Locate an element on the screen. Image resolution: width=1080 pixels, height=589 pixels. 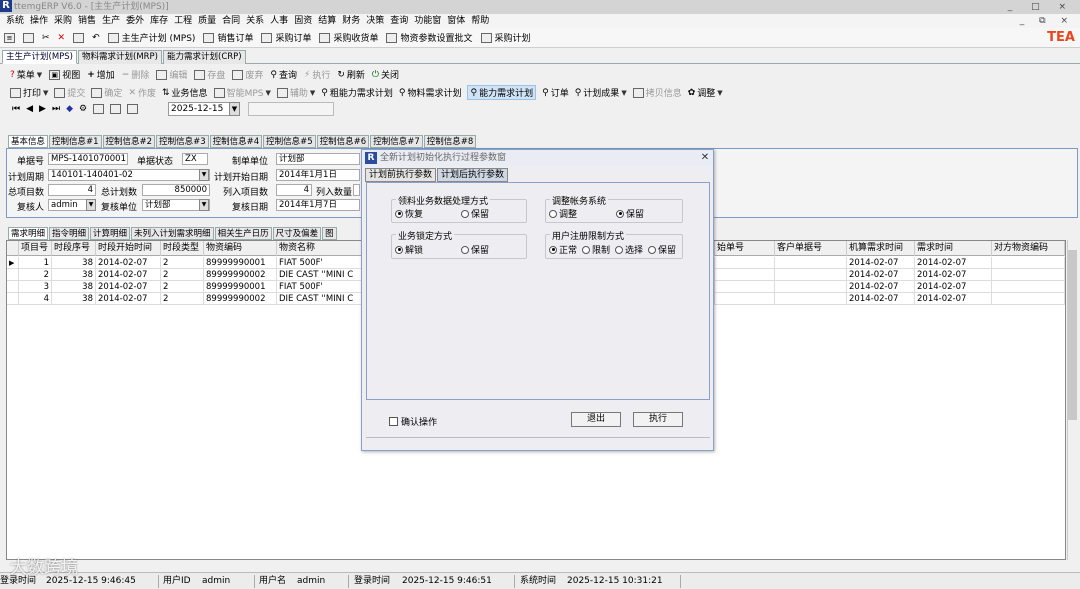
control-tab: 控制信息#6 is located at coordinates (343, 141).